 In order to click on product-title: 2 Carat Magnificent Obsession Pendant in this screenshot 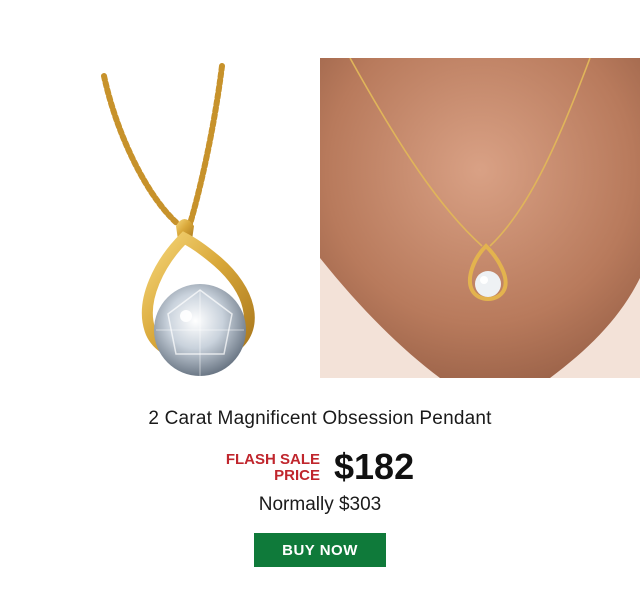, I will do `click(320, 418)`.